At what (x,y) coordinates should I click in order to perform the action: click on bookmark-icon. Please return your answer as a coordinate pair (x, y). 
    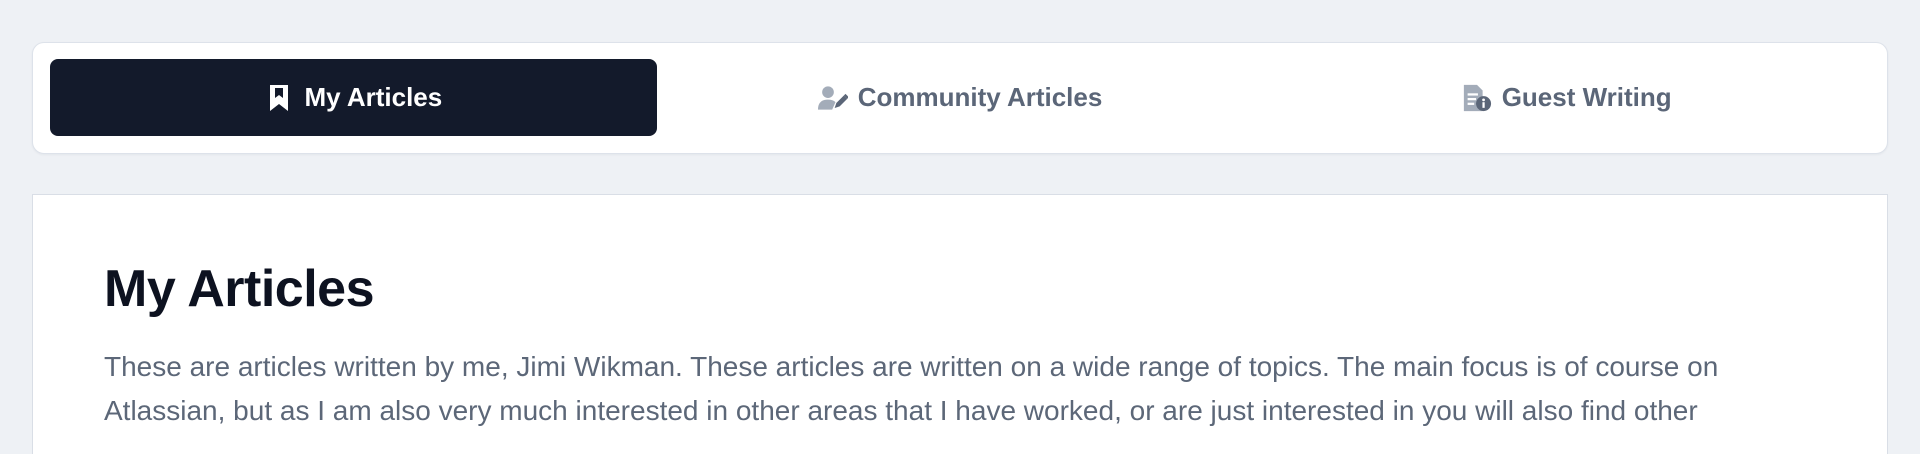
    Looking at the image, I should click on (279, 98).